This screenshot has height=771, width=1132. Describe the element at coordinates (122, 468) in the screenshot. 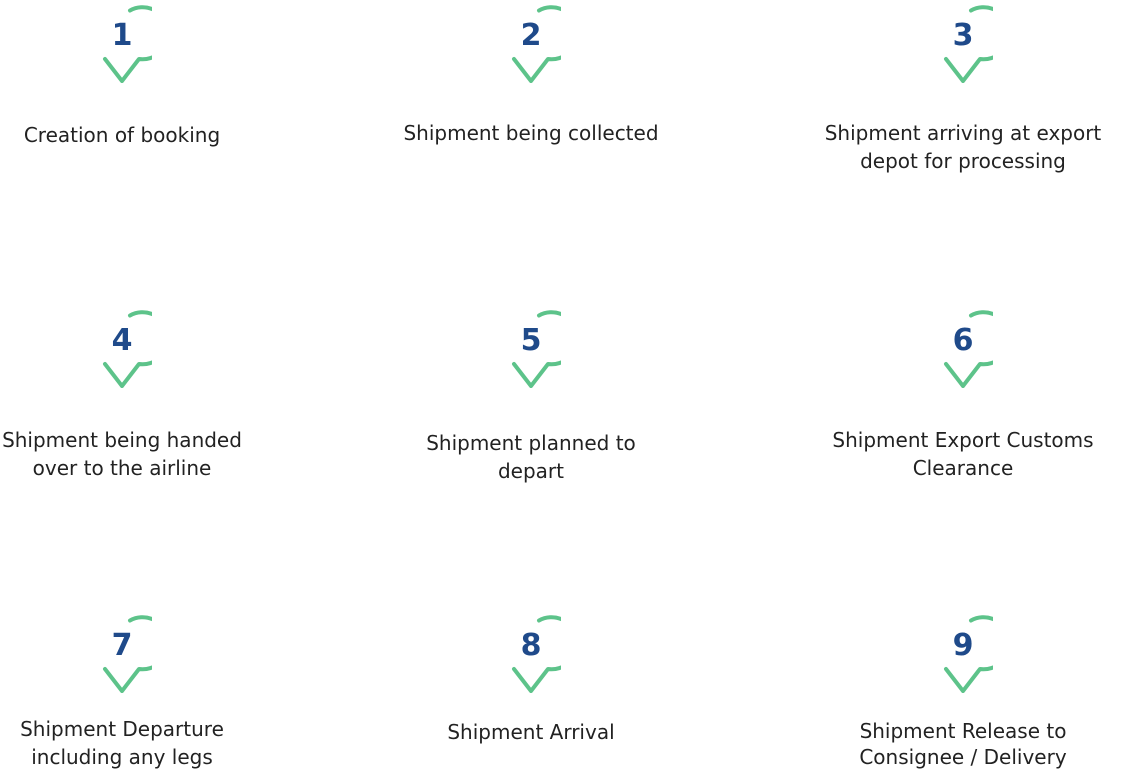

I see `step-caption-line-2: over to the airline` at that location.